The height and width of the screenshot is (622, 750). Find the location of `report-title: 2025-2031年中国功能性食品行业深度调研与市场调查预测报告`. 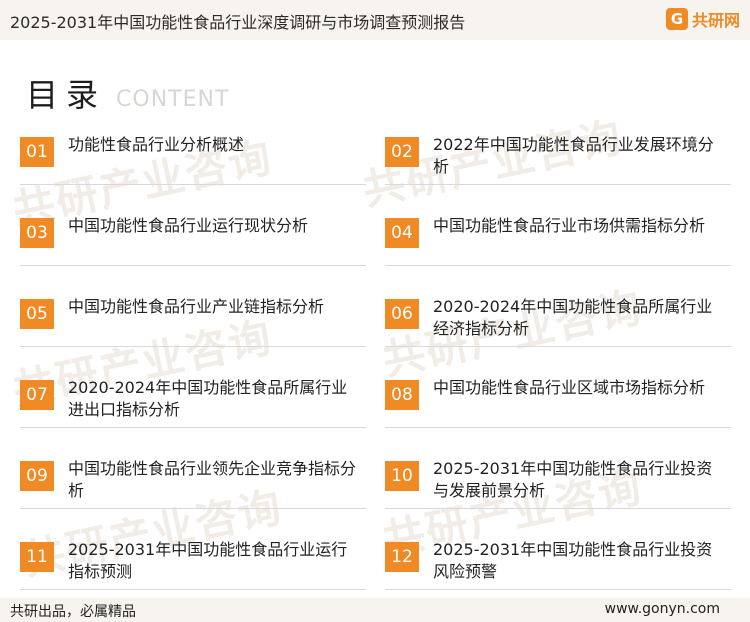

report-title: 2025-2031年中国功能性食品行业深度调研与市场调查预测报告 is located at coordinates (238, 22).